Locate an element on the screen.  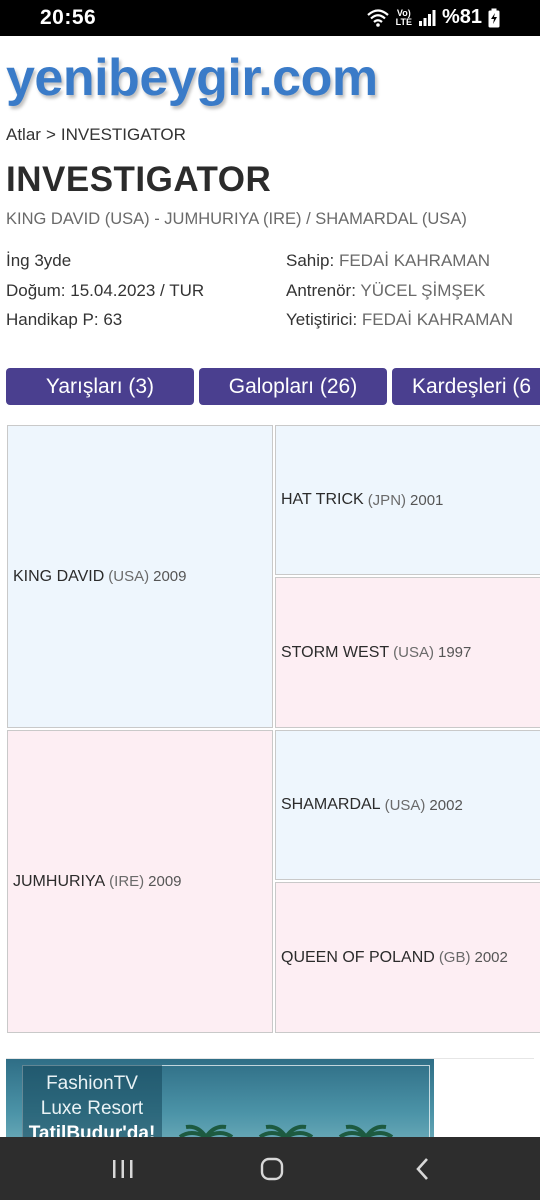
site-logo: yenibeygir.com is located at coordinates (192, 78).